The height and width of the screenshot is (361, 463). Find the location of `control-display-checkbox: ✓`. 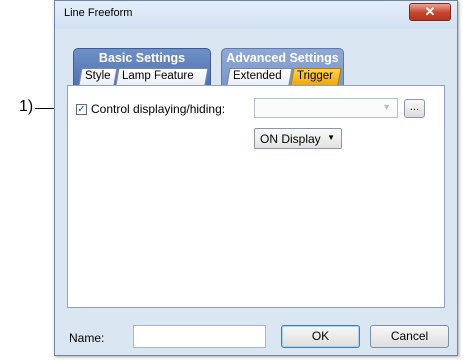

control-display-checkbox: ✓ is located at coordinates (81, 109).